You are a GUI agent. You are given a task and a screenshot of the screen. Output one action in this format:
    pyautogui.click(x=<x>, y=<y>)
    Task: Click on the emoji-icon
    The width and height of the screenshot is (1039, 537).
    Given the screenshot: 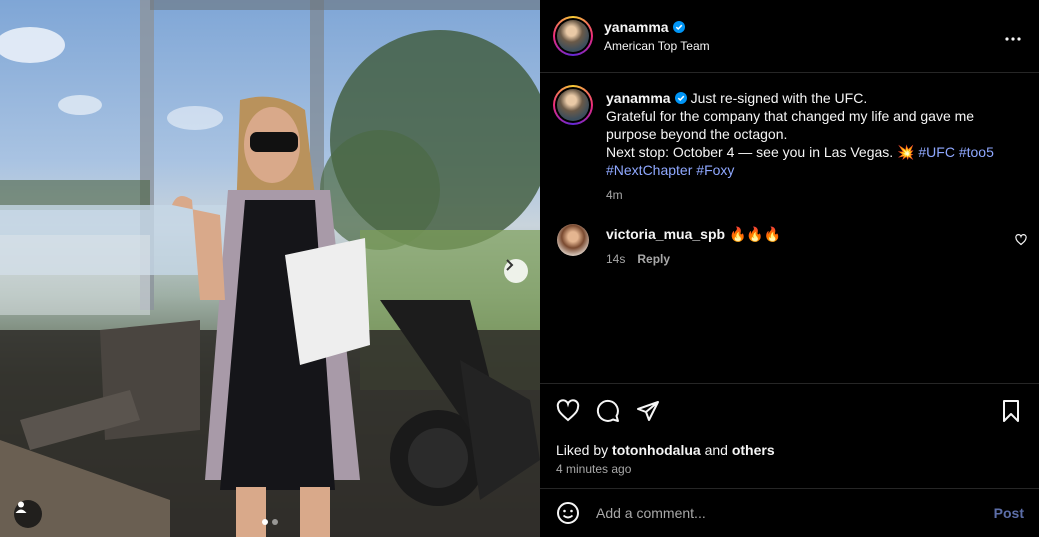 What is the action you would take?
    pyautogui.click(x=568, y=513)
    